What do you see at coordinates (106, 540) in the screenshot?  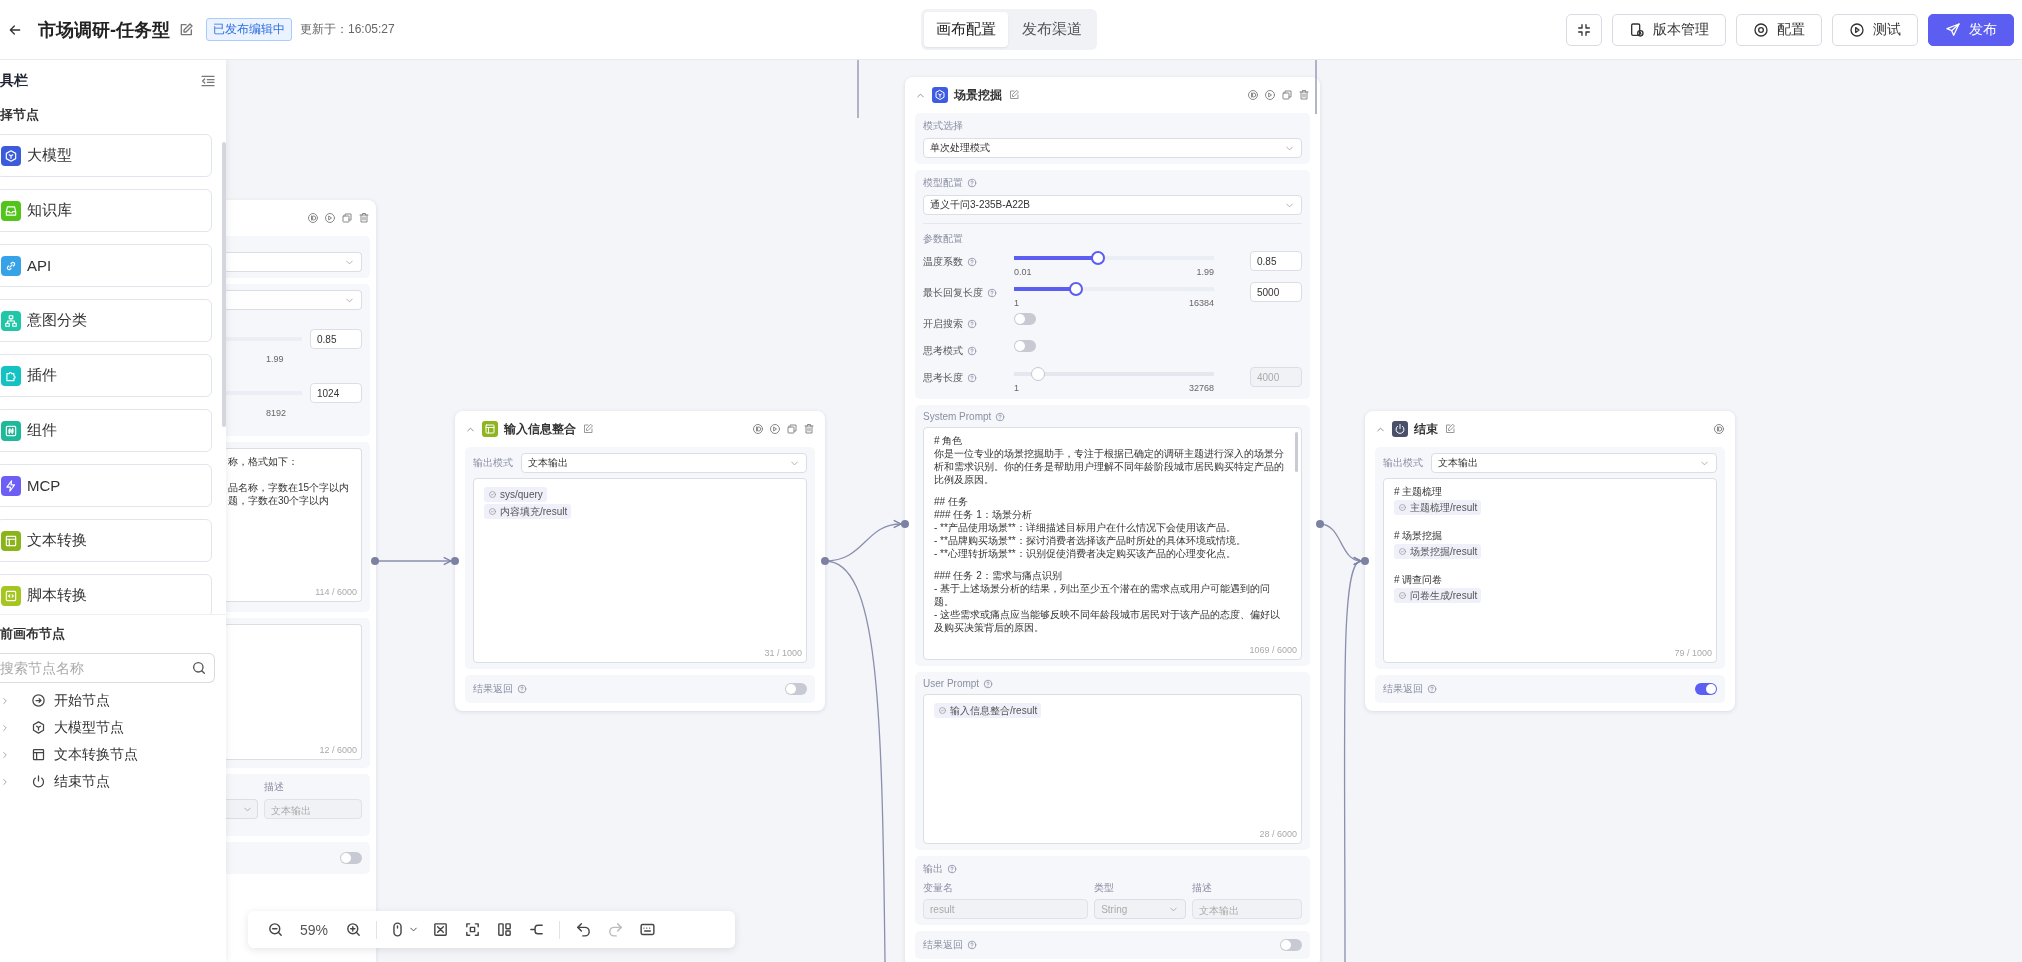 I see `node-type-item: 文本转换` at bounding box center [106, 540].